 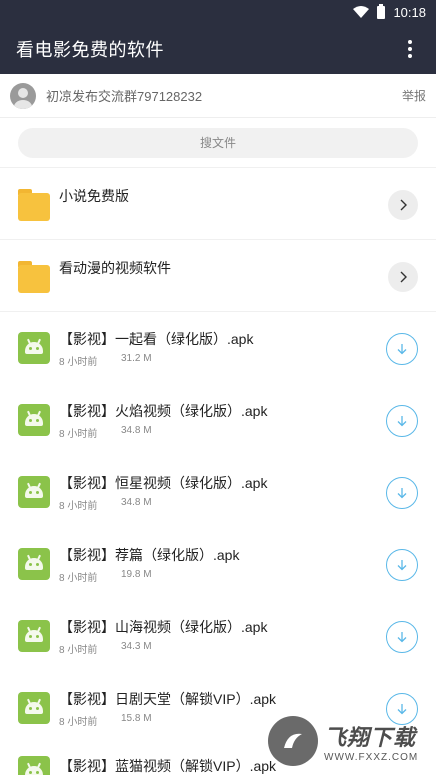 I want to click on file-size: 34.3 M, so click(x=136, y=646).